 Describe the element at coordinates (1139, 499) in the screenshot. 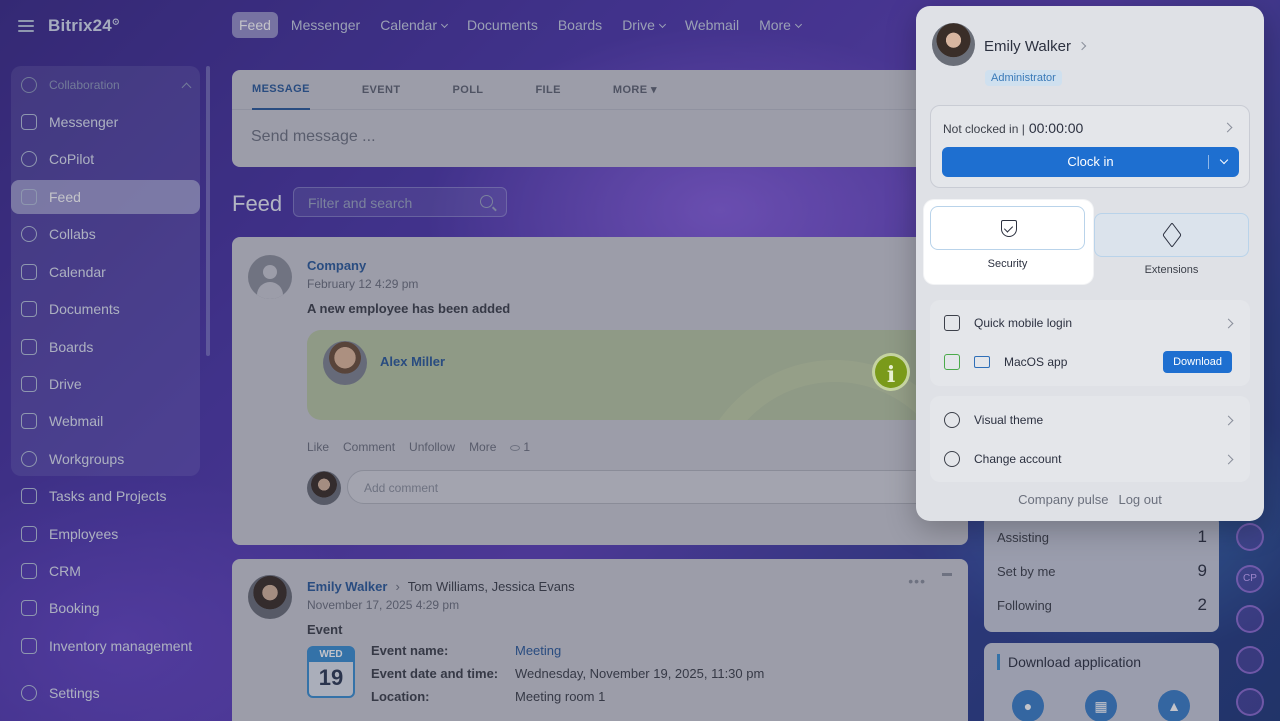

I see `logout-link: Log out` at that location.